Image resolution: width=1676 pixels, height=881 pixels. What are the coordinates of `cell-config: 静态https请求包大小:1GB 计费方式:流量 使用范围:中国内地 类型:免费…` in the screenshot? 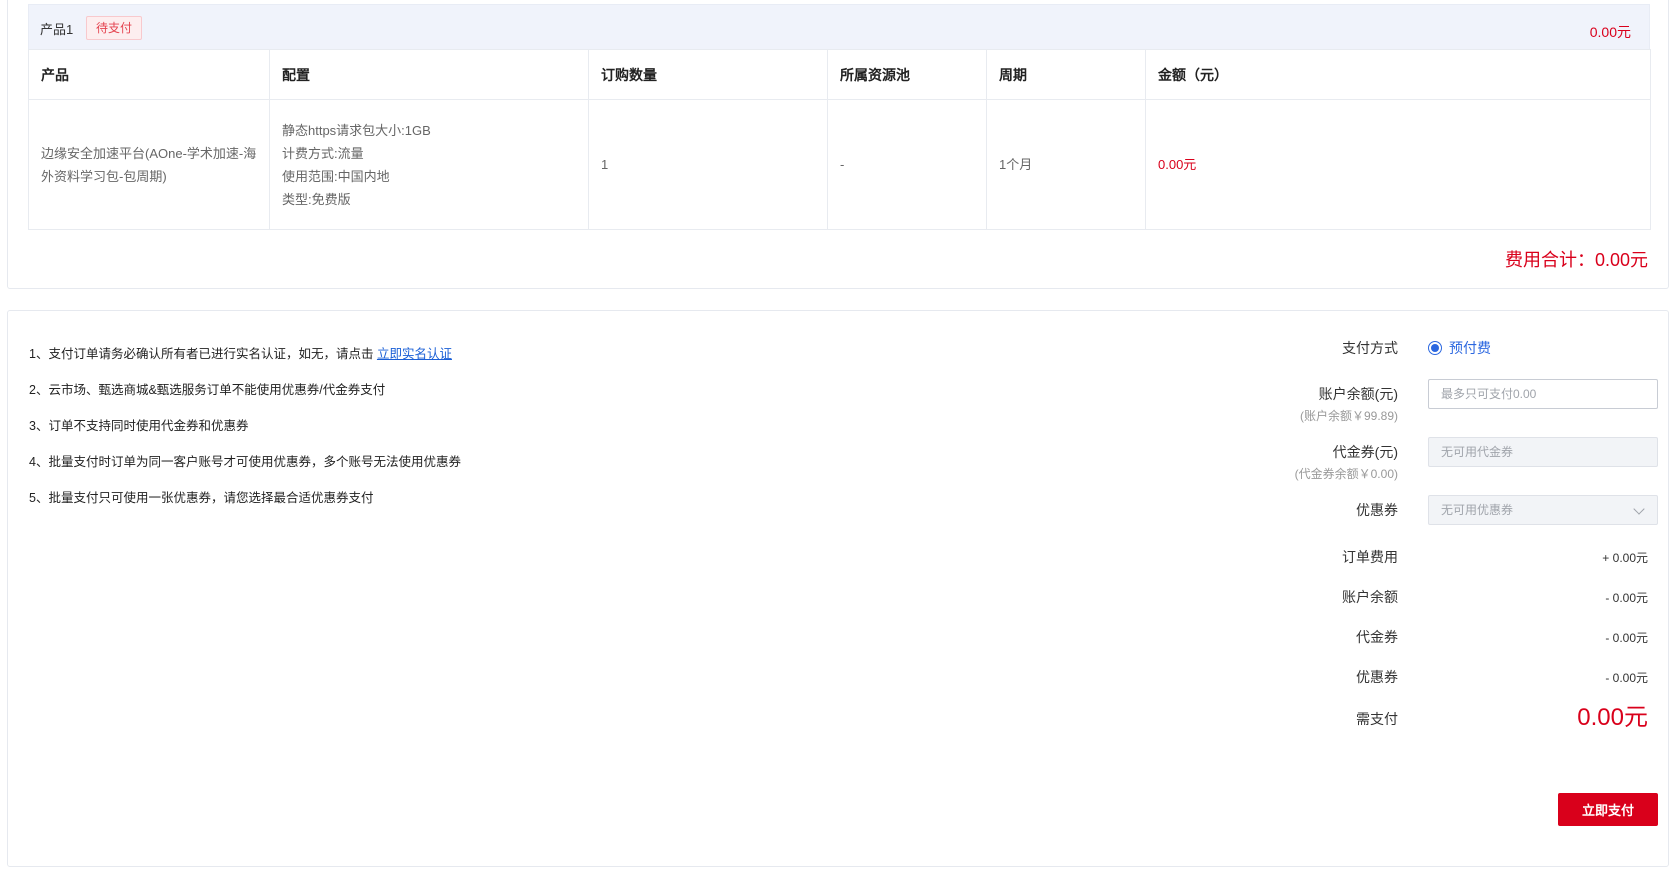 It's located at (429, 164).